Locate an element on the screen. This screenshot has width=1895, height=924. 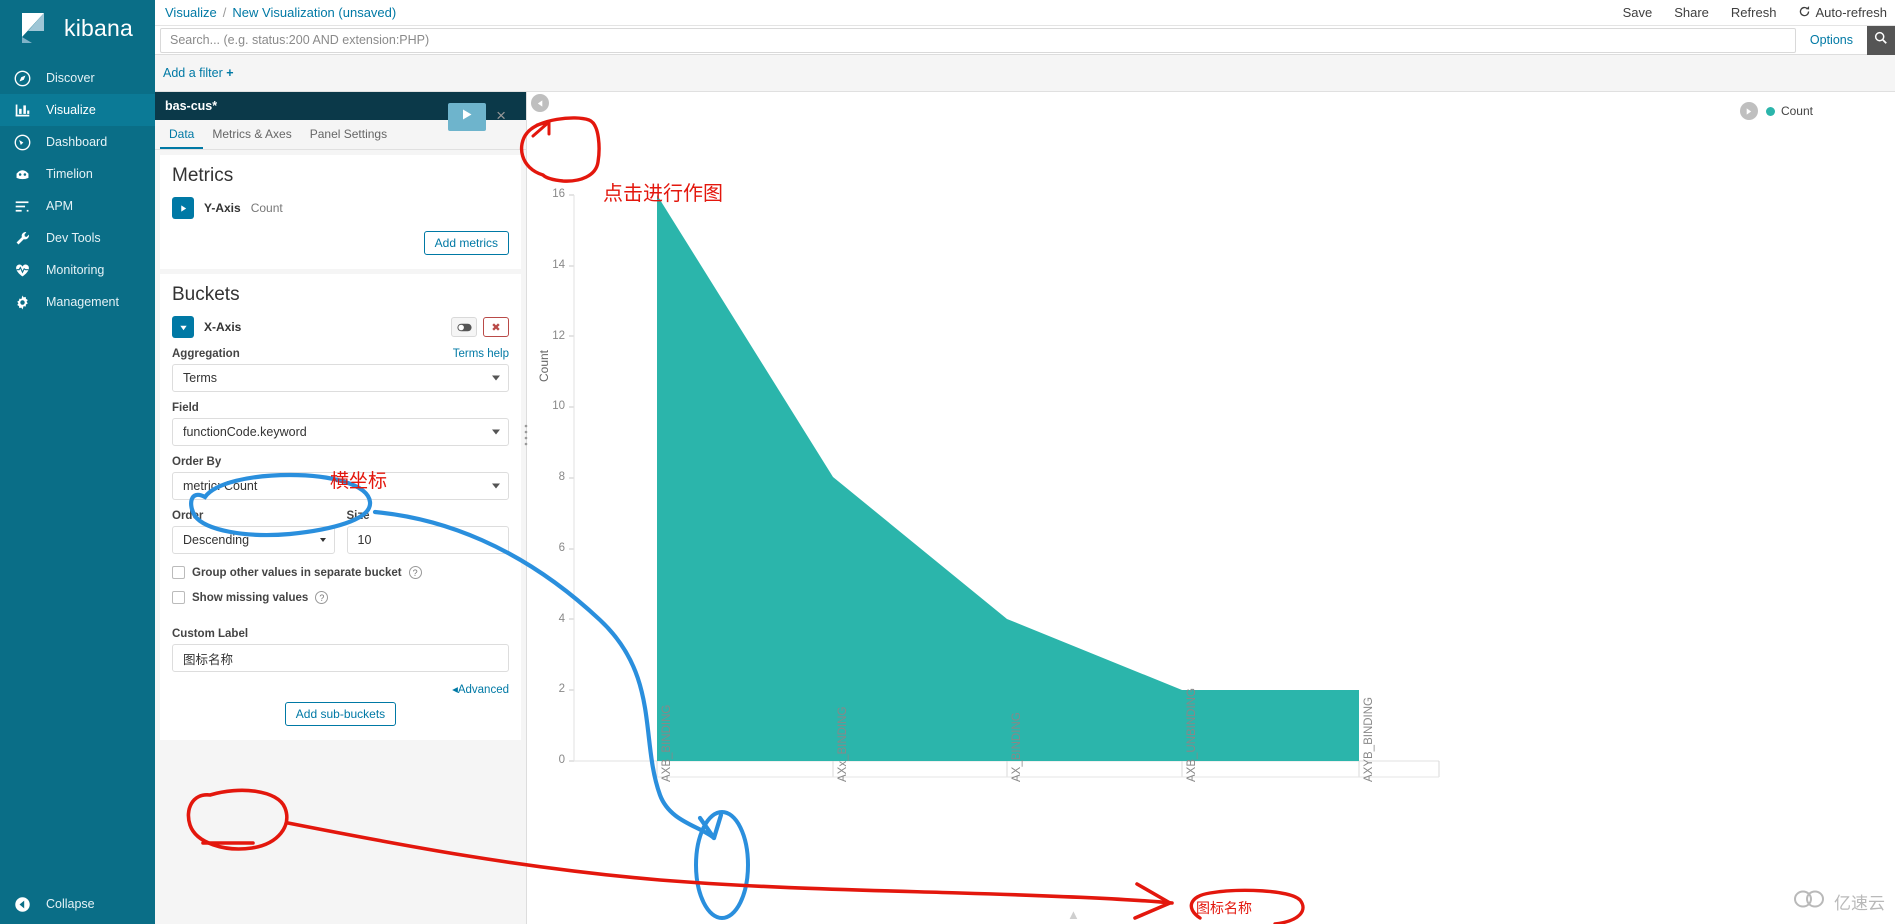
heart-pulse-icon is located at coordinates (22, 270).